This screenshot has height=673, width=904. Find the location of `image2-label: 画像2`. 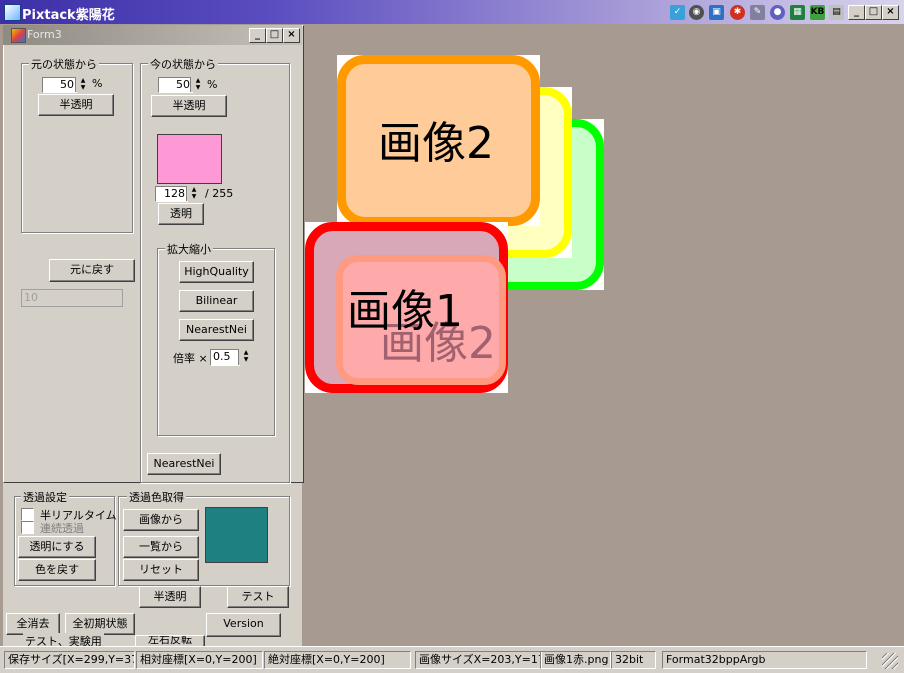

image2-label: 画像2 is located at coordinates (436, 143).